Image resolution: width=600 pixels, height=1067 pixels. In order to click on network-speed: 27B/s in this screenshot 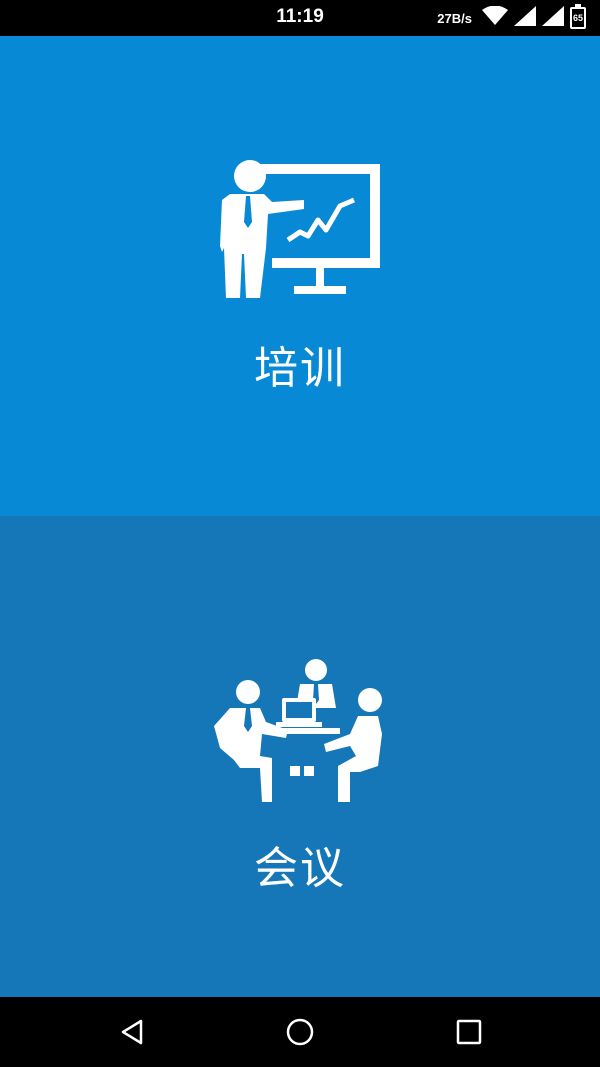, I will do `click(454, 18)`.